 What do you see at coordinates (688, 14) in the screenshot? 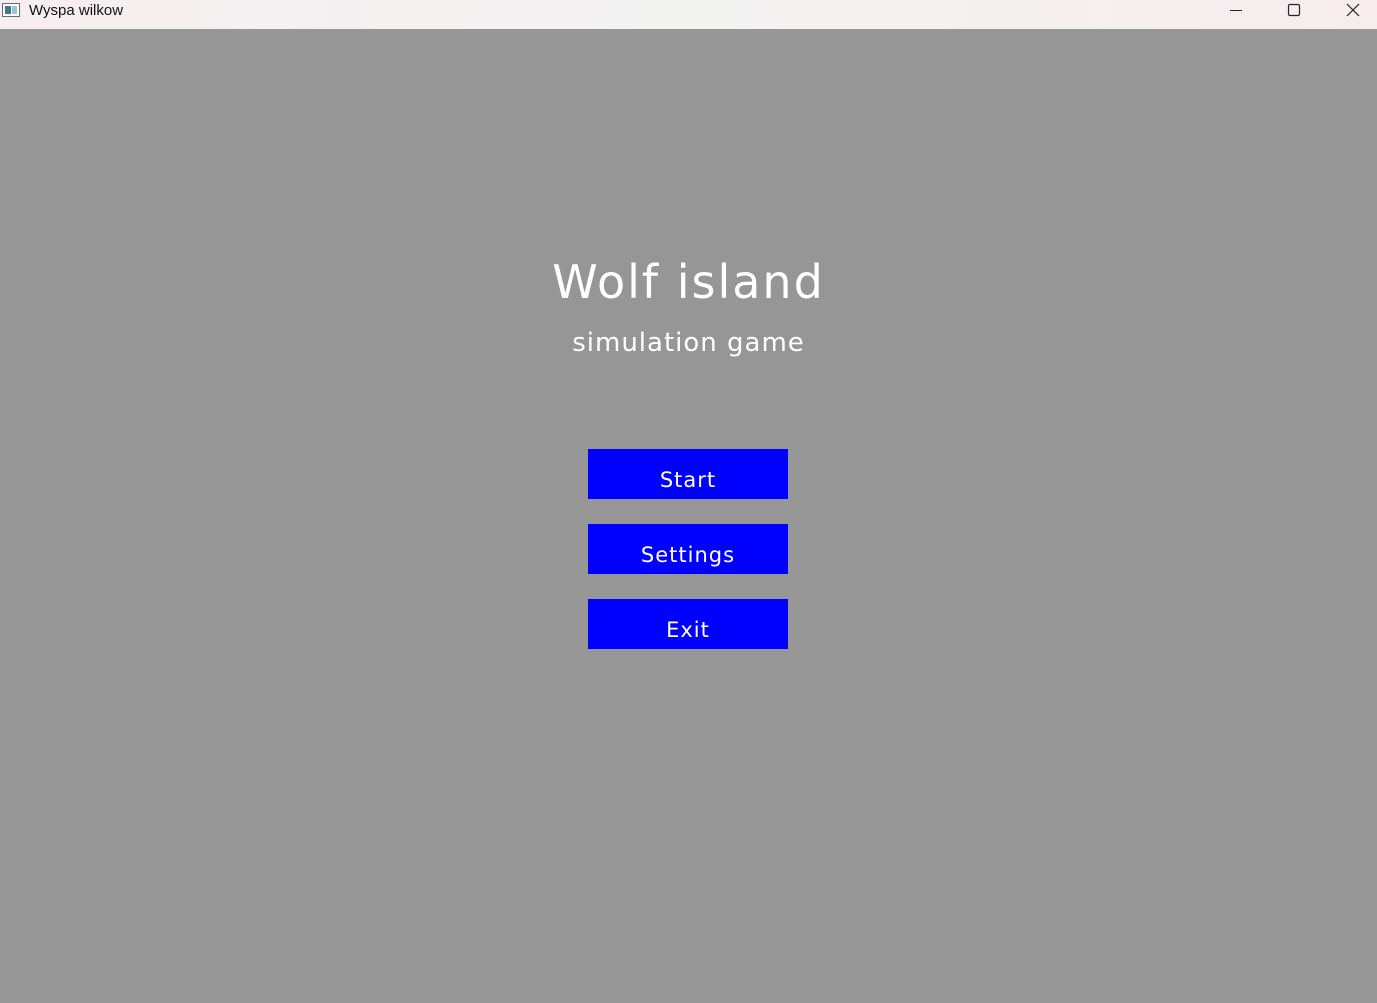
I see `title-bar: Wyspa wilkow` at bounding box center [688, 14].